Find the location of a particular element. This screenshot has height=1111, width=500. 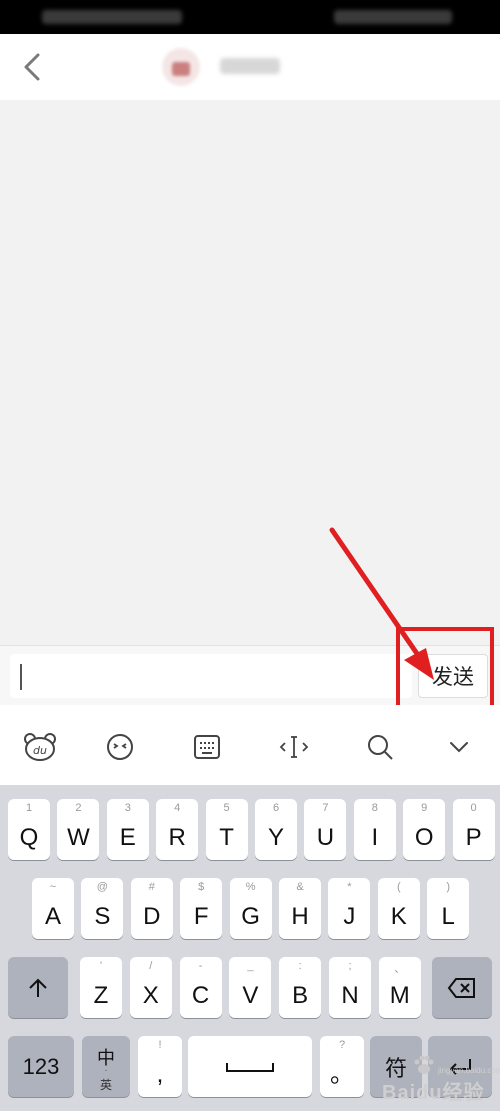

key-label: W is located at coordinates (78, 837).